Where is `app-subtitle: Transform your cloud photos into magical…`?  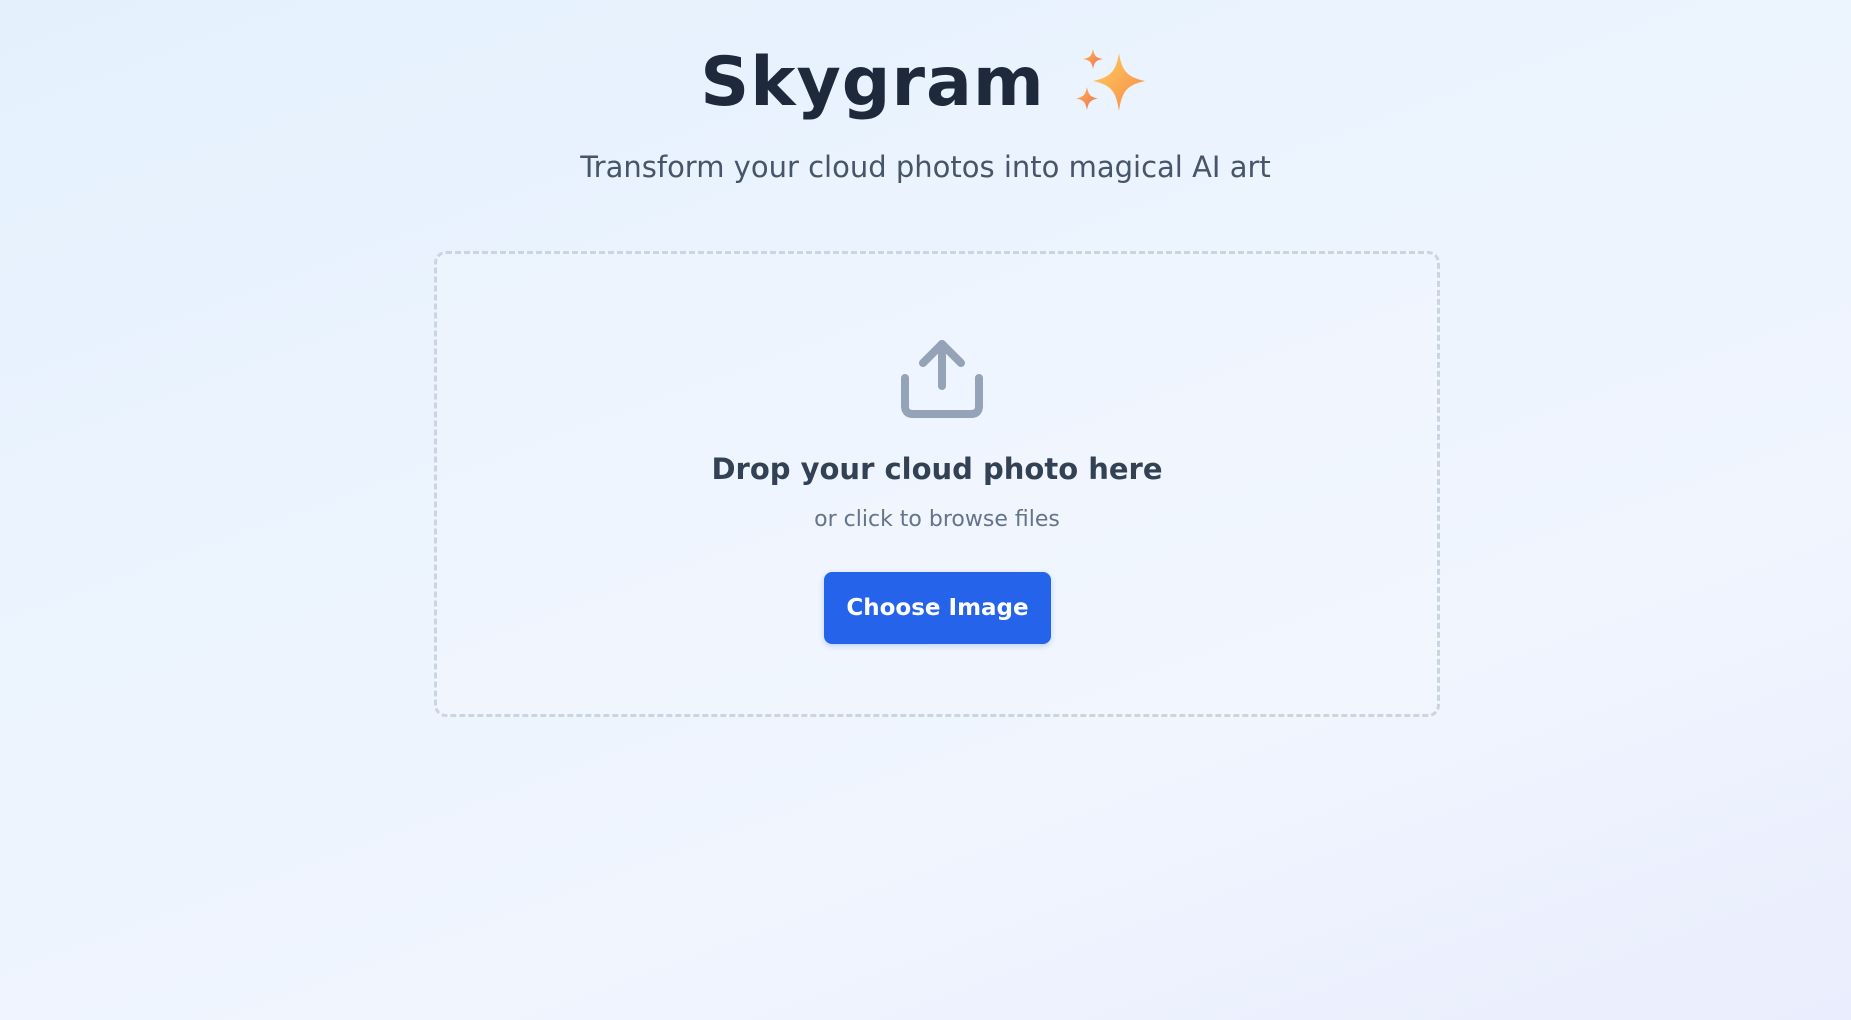 app-subtitle: Transform your cloud photos into magical… is located at coordinates (925, 167).